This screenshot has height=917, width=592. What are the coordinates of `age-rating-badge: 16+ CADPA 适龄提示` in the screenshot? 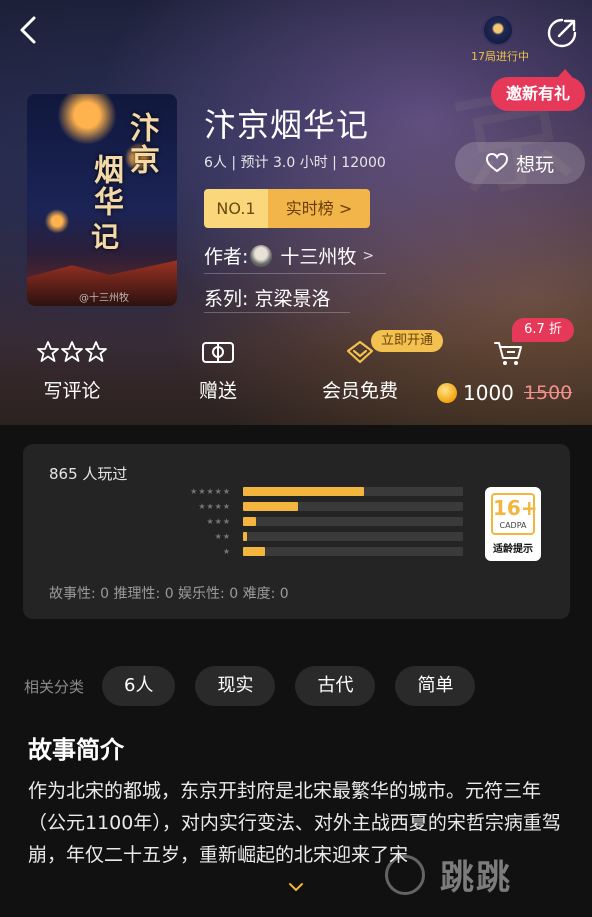 It's located at (513, 524).